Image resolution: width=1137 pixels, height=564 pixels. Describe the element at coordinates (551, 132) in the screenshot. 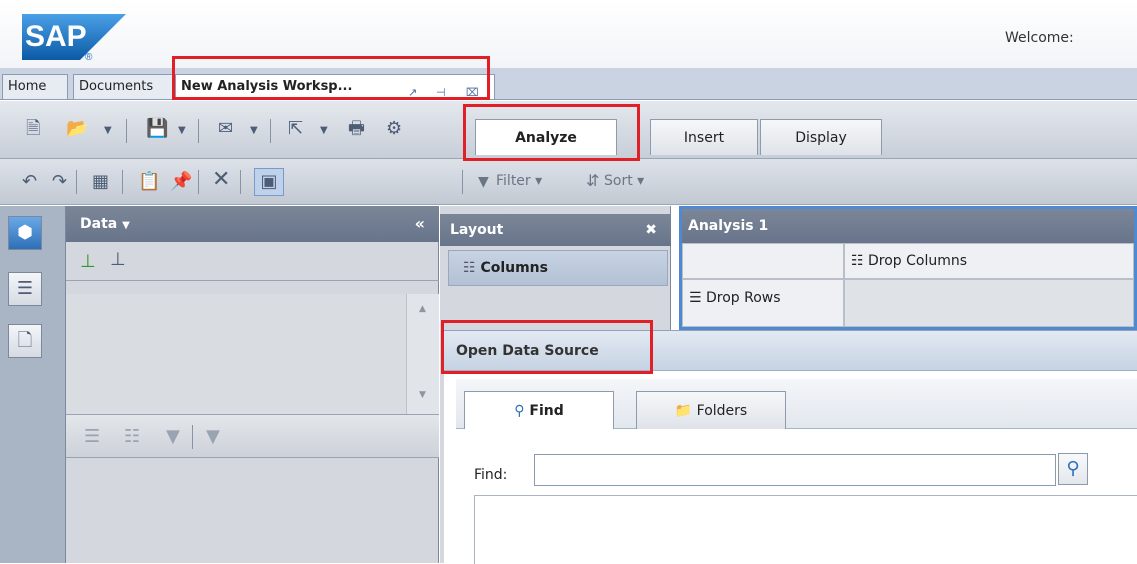

I see `highlight-box-analyze-tab` at that location.